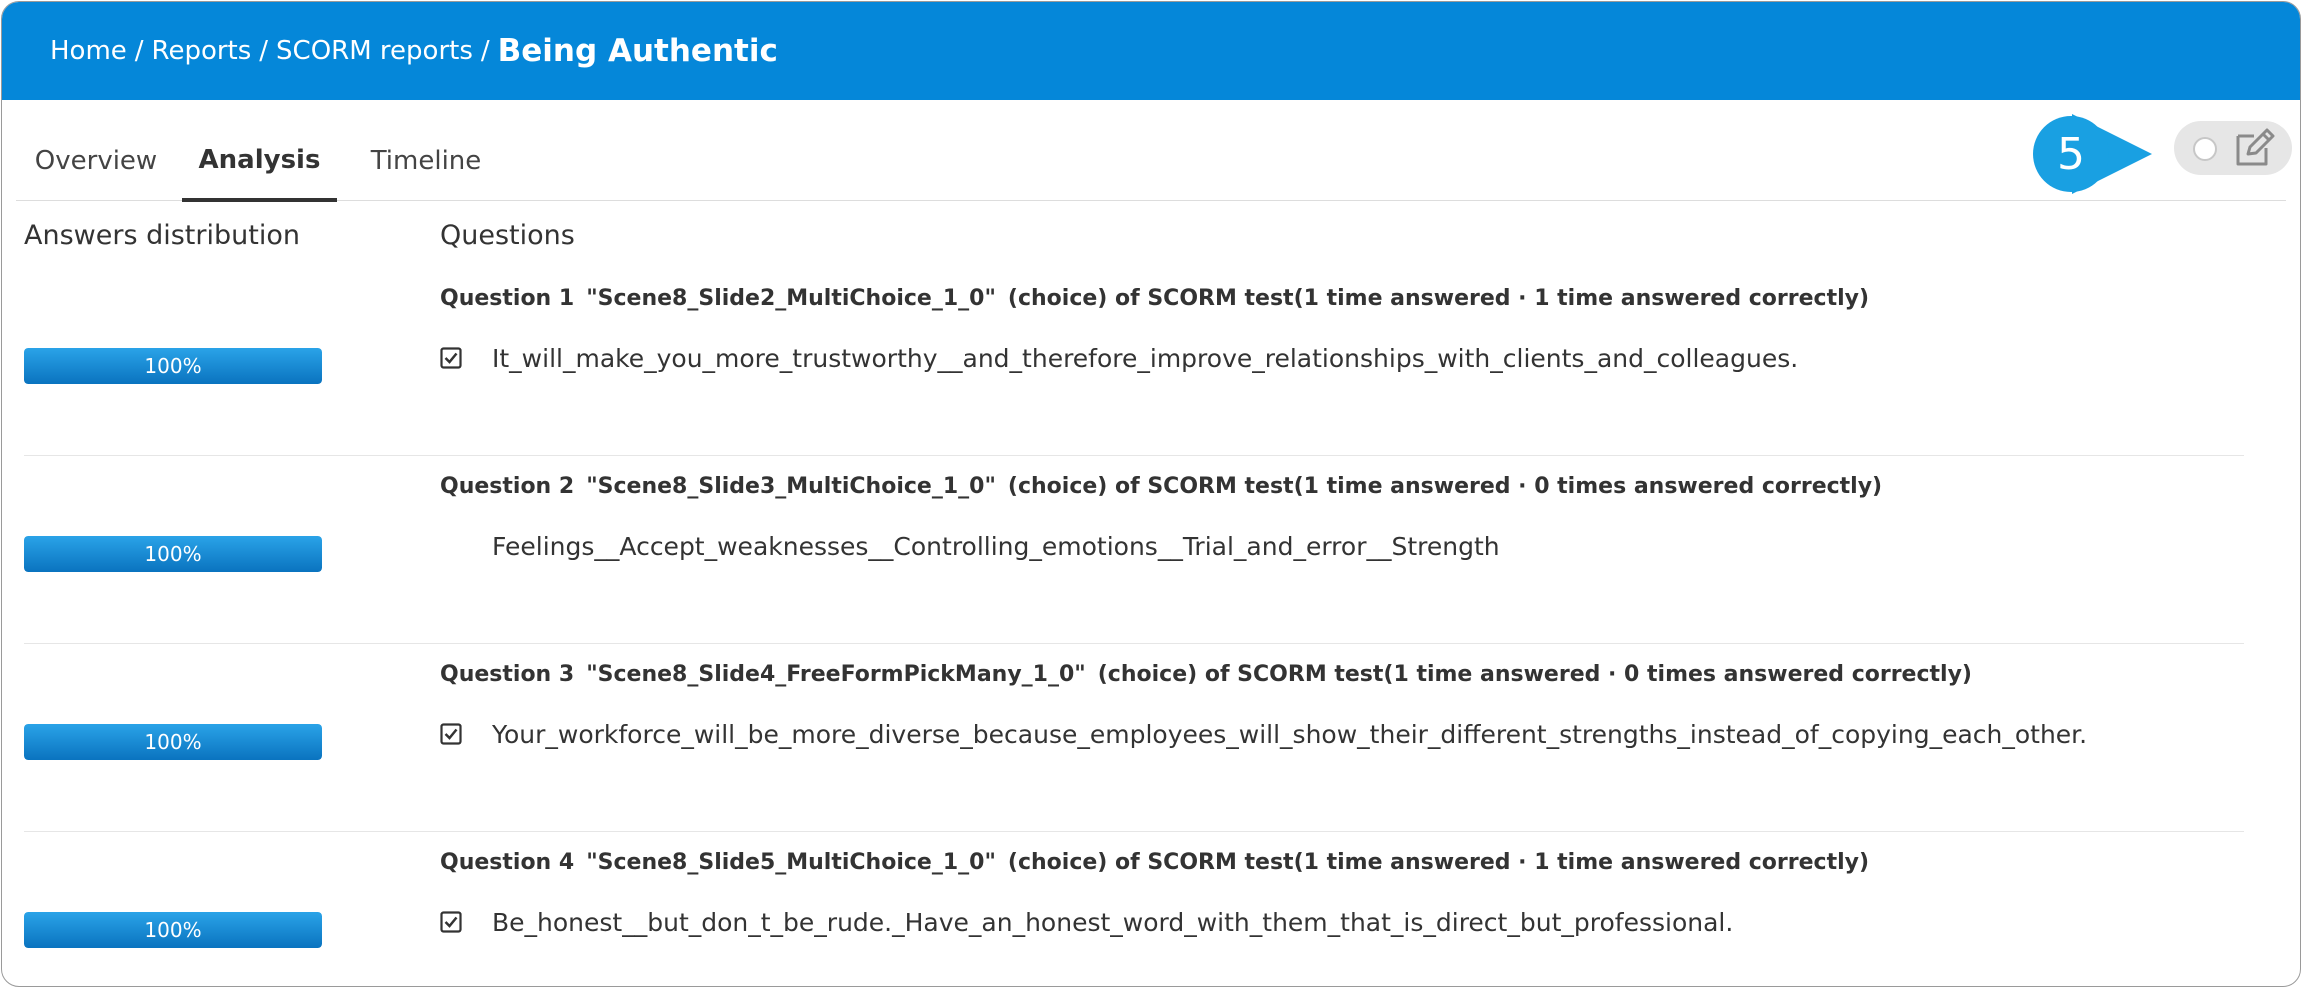 This screenshot has width=2302, height=988. I want to click on questions-heading: Questions, so click(507, 235).